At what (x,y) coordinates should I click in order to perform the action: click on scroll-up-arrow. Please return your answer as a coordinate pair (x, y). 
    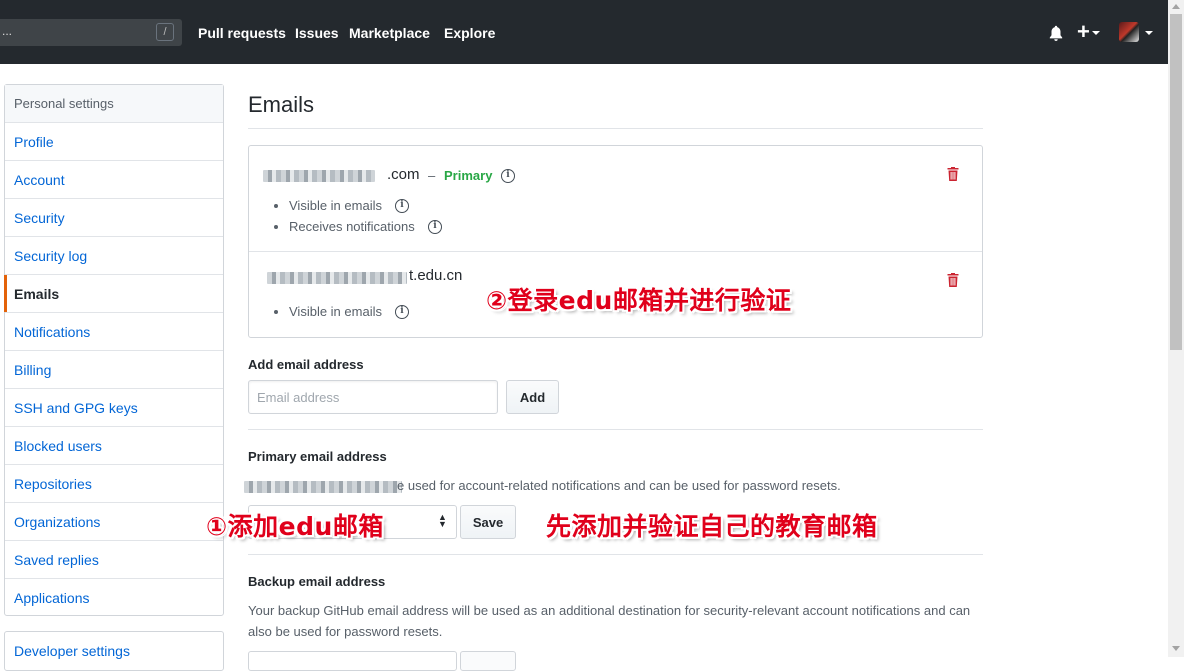
    Looking at the image, I should click on (1176, 6).